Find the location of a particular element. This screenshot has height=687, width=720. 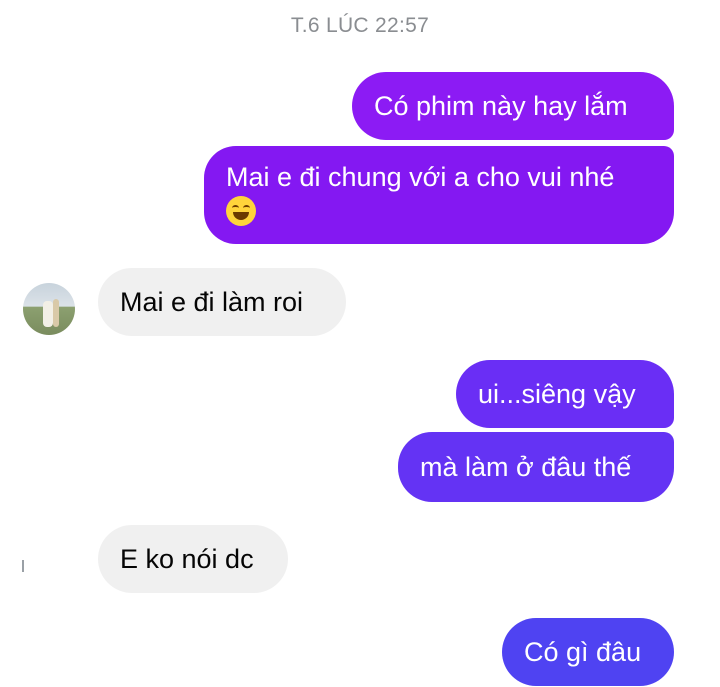

message-bubble-incoming: Mai e đi làm roi is located at coordinates (222, 302).